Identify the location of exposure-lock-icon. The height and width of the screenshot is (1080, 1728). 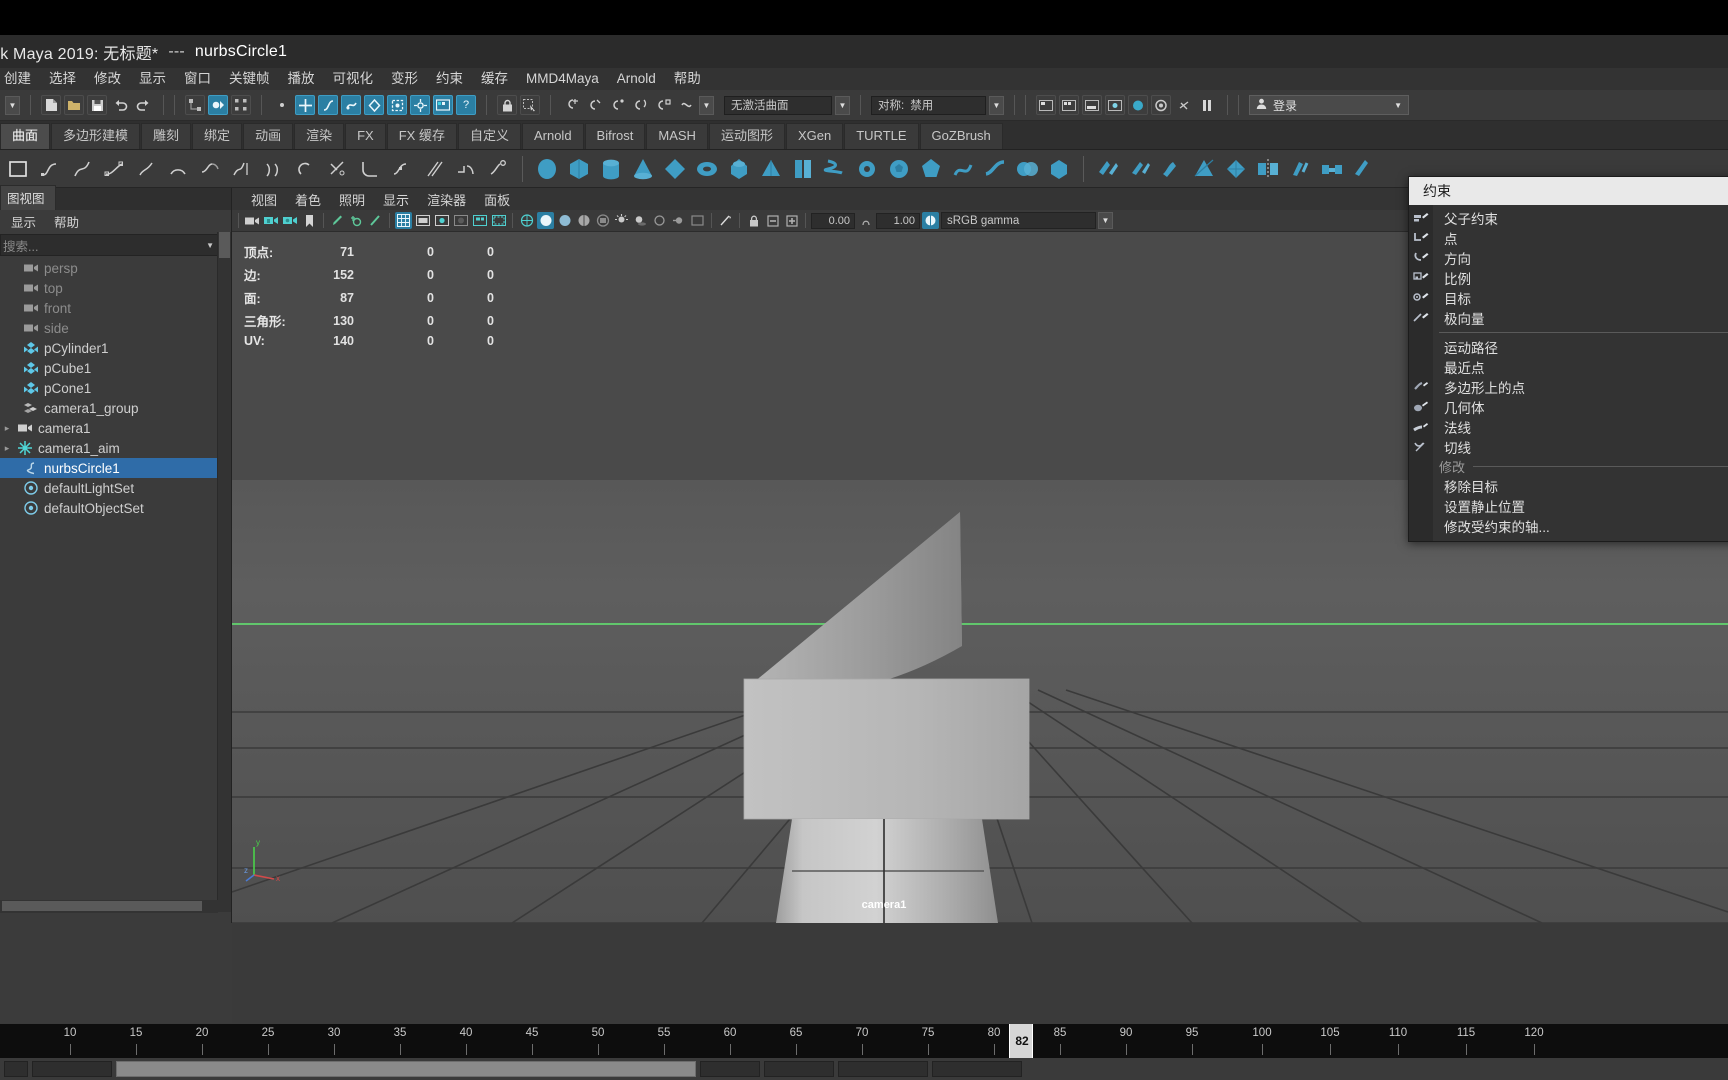
(753, 220).